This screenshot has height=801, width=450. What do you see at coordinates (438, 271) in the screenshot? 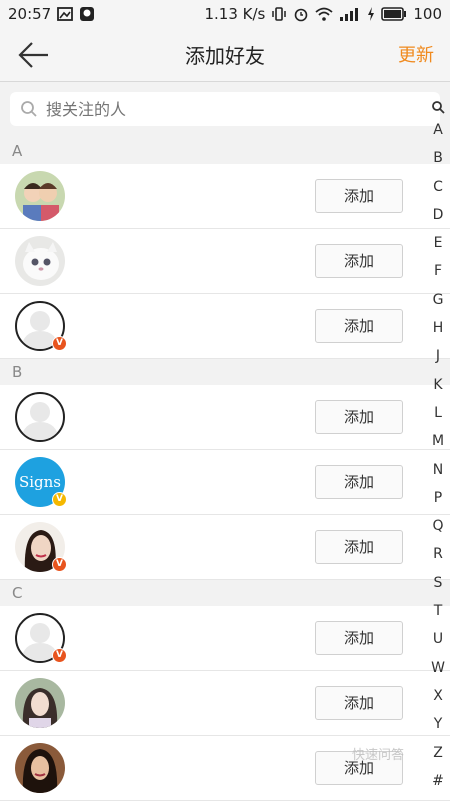
I see `index-letter: F` at bounding box center [438, 271].